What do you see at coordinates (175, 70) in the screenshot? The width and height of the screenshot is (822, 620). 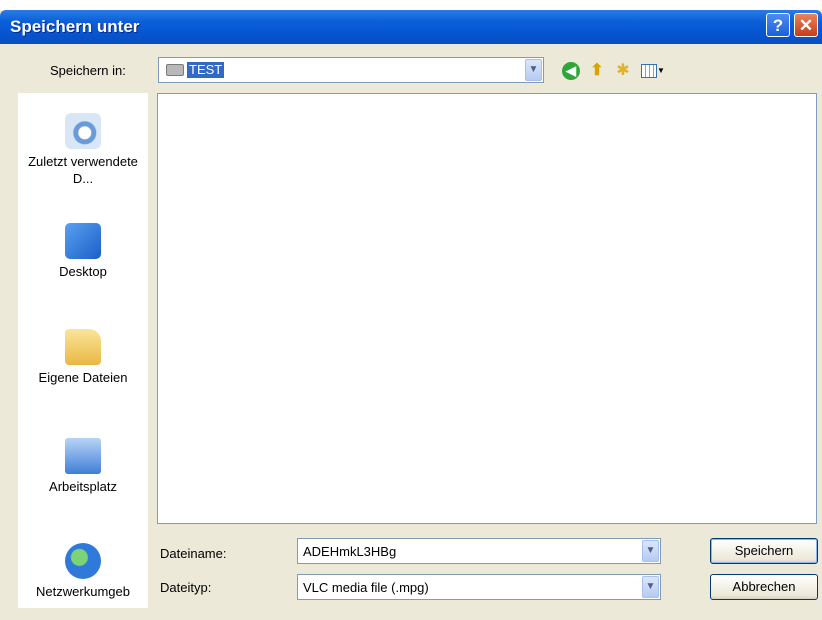 I see `folder-icon` at bounding box center [175, 70].